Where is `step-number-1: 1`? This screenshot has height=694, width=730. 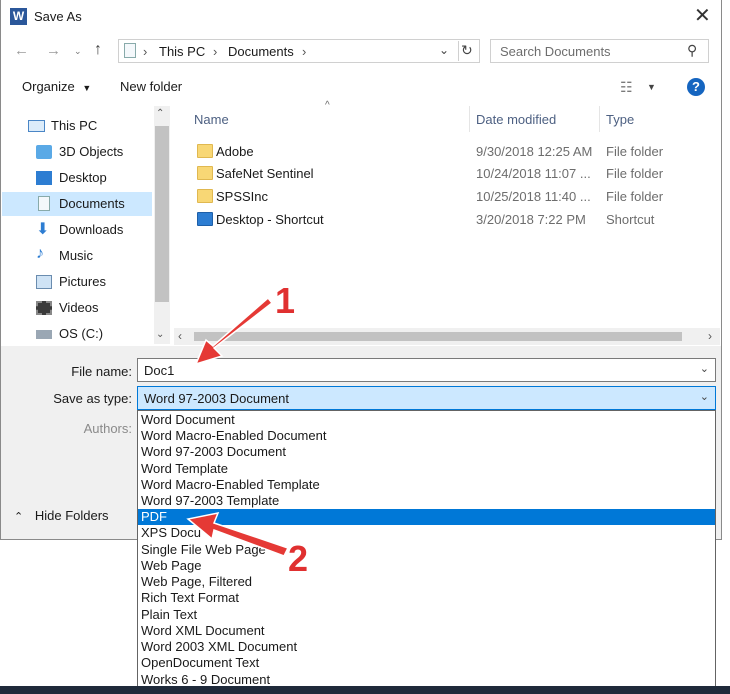 step-number-1: 1 is located at coordinates (285, 300).